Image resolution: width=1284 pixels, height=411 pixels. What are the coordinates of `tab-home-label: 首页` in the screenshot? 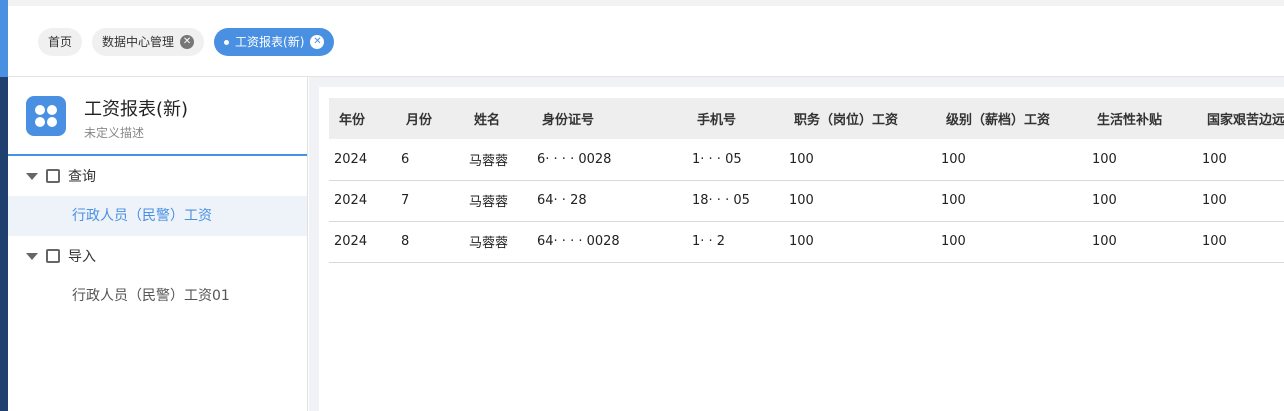 It's located at (60, 42).